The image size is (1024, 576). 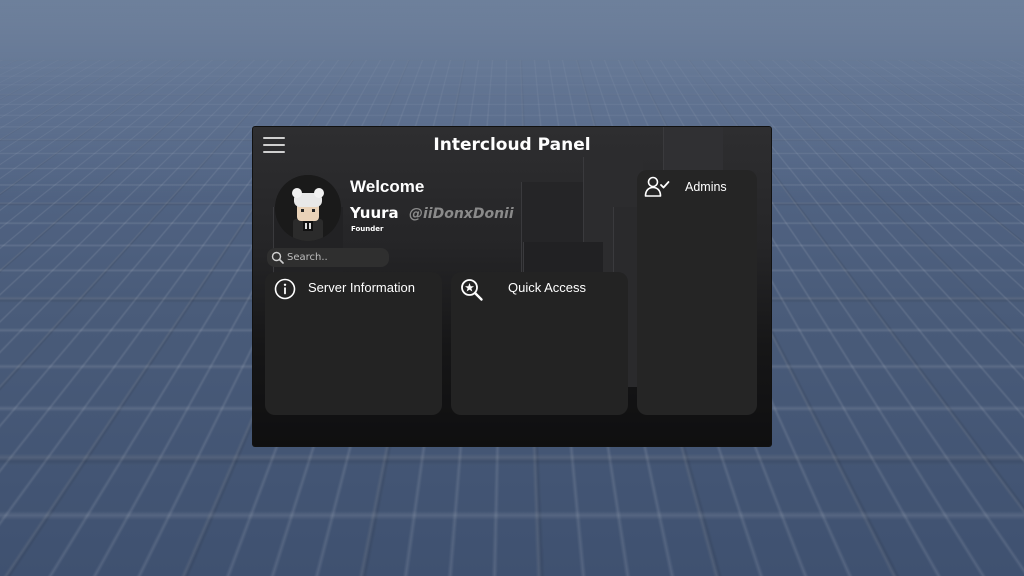 I want to click on search-icon, so click(x=277, y=257).